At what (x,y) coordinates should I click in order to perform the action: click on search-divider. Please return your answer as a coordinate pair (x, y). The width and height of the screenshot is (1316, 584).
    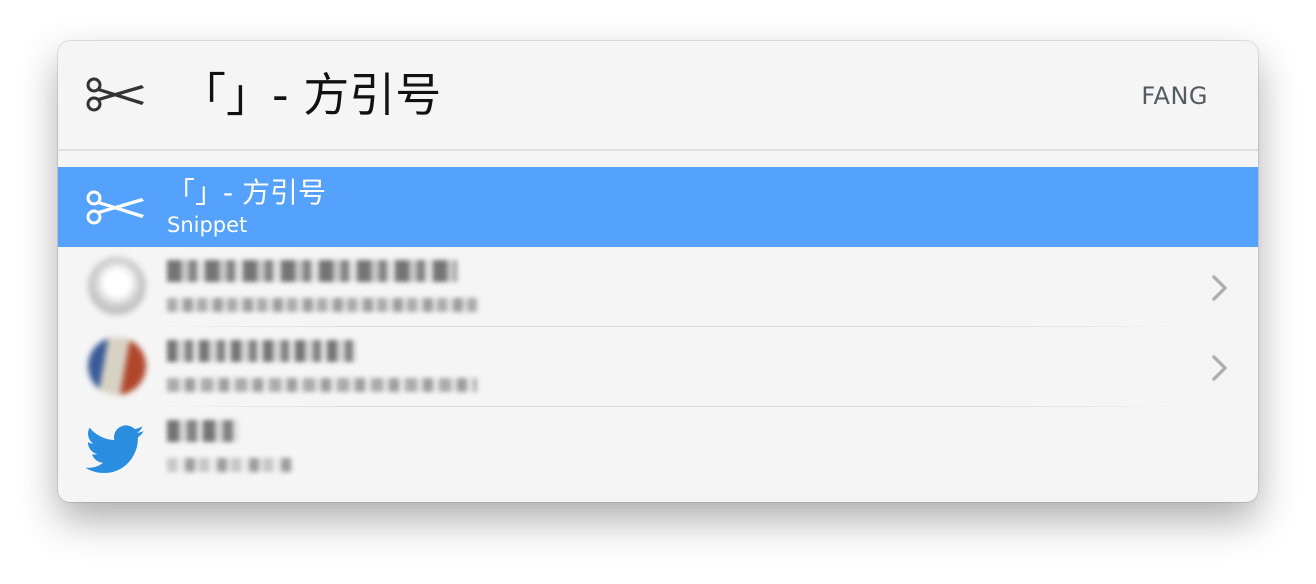
    Looking at the image, I should click on (658, 150).